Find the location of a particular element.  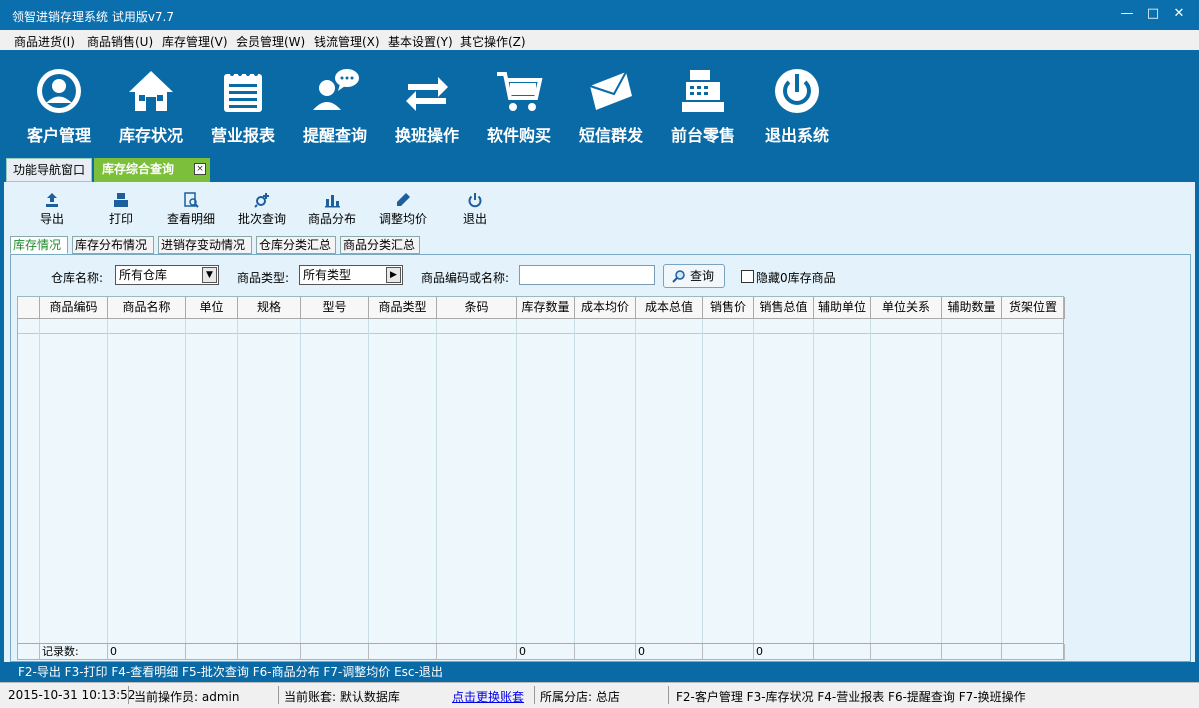

footer-selector is located at coordinates (29, 652).